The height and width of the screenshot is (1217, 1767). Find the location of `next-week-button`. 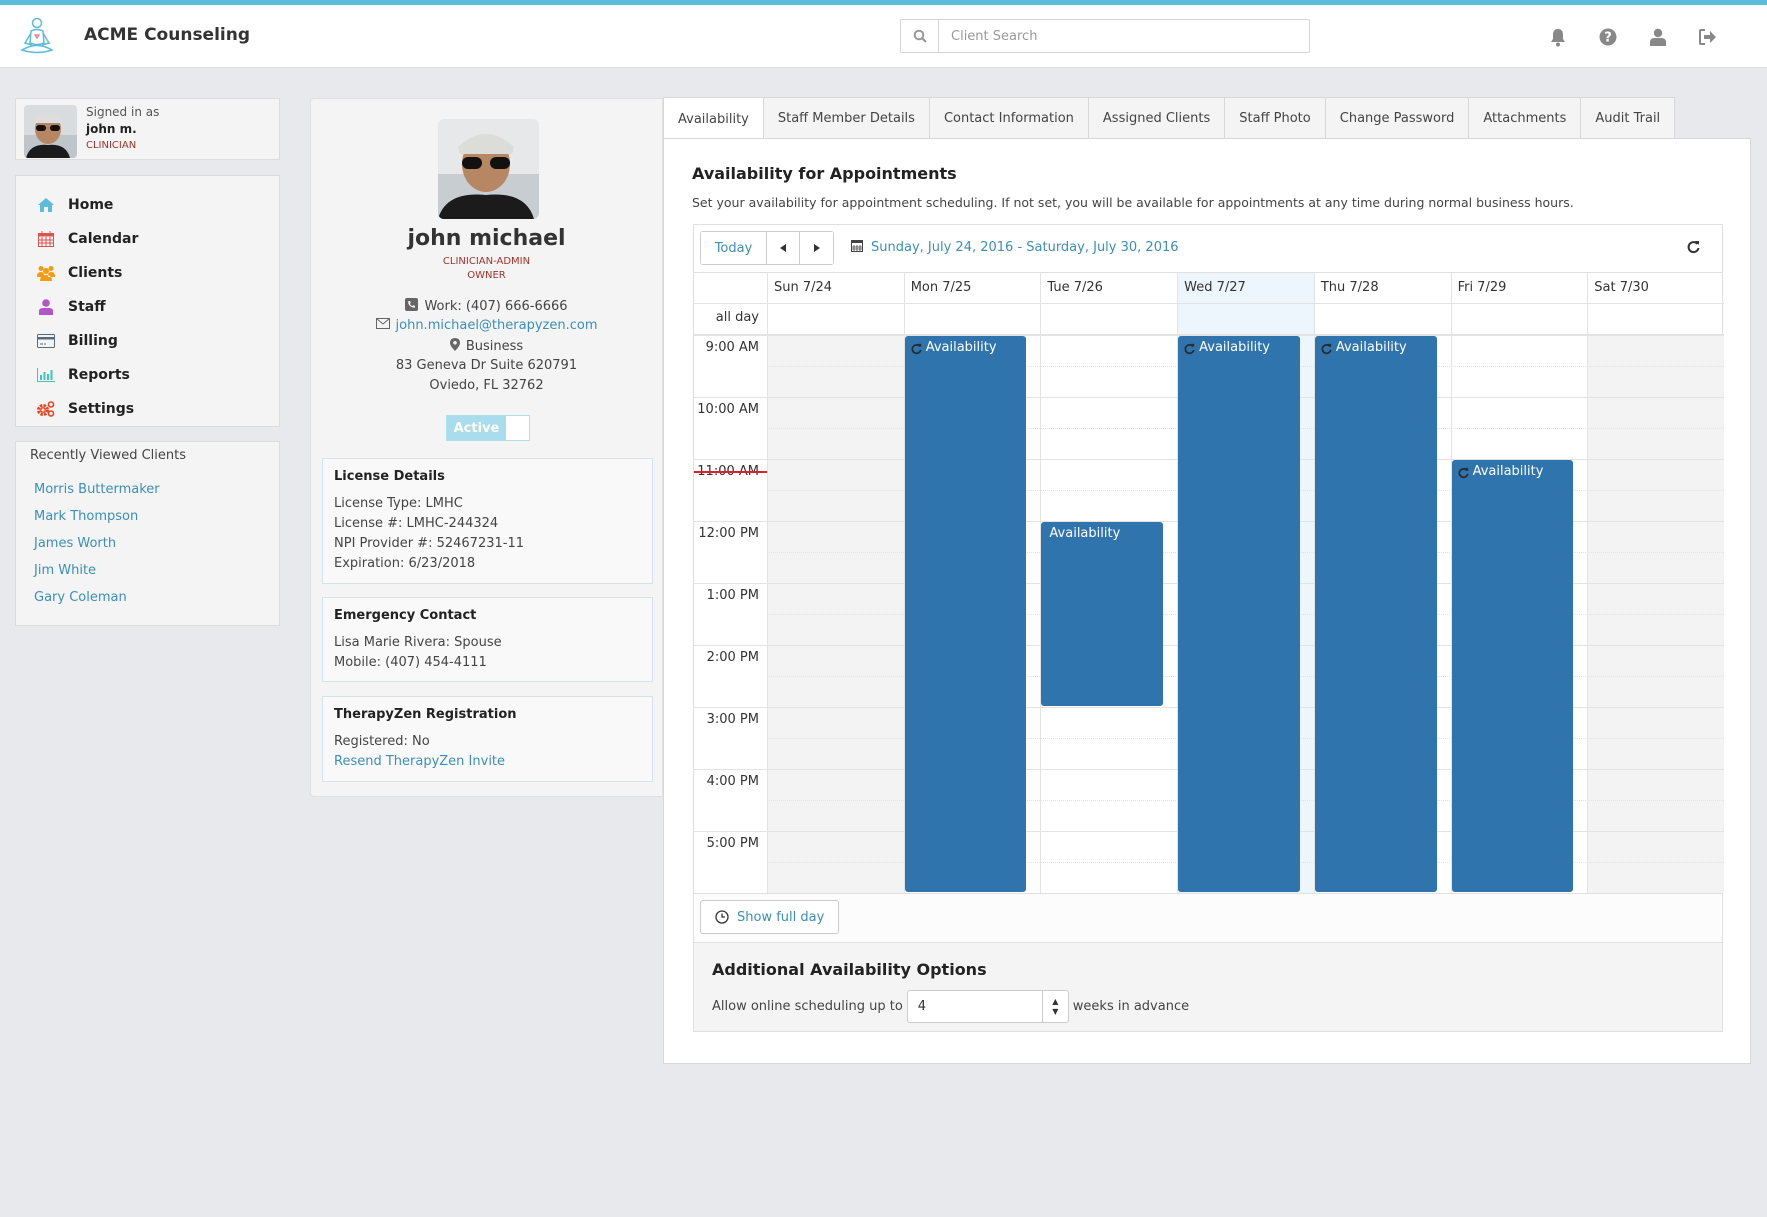

next-week-button is located at coordinates (816, 248).